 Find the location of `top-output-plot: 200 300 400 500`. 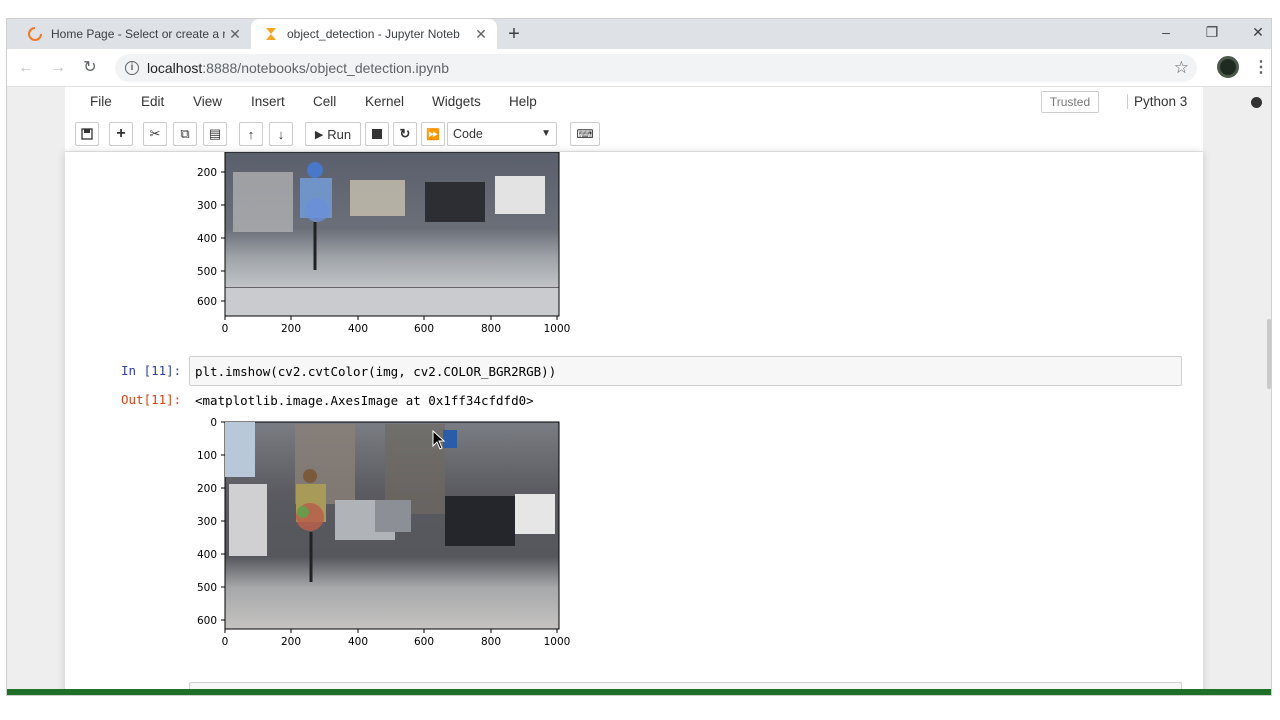

top-output-plot: 200 300 400 500 is located at coordinates (378, 222).